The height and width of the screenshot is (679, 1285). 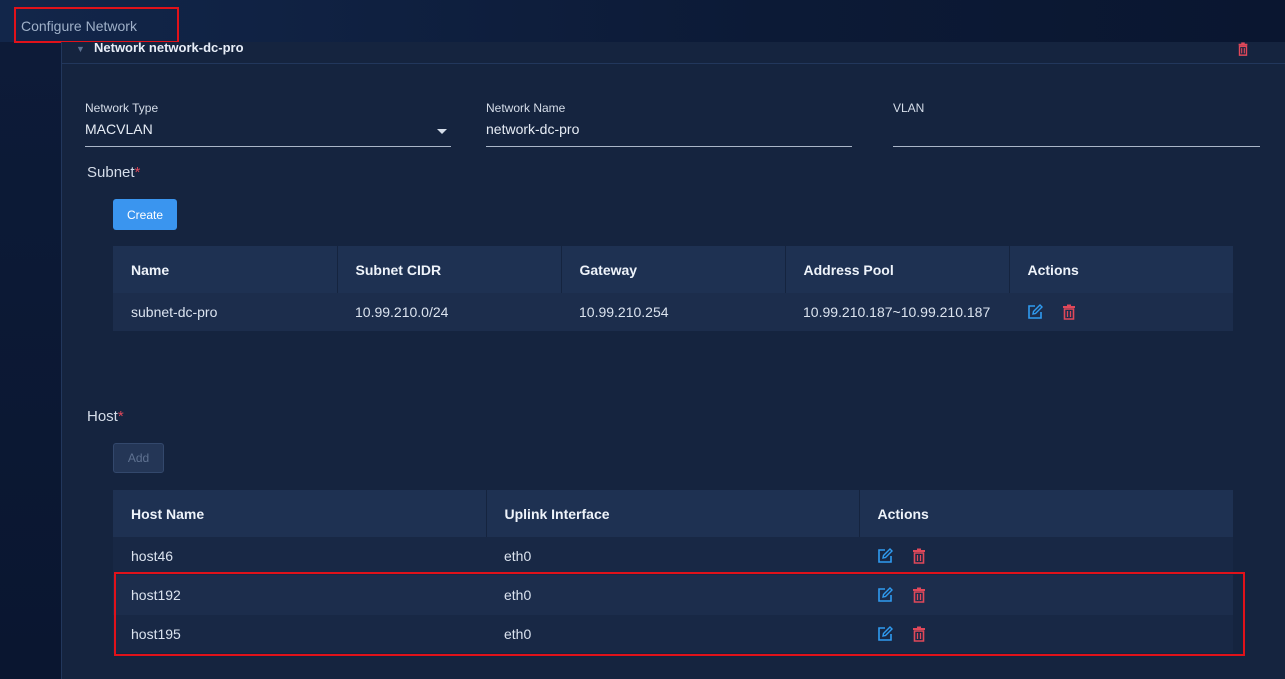 I want to click on table-row: host195 eth0, so click(x=673, y=634).